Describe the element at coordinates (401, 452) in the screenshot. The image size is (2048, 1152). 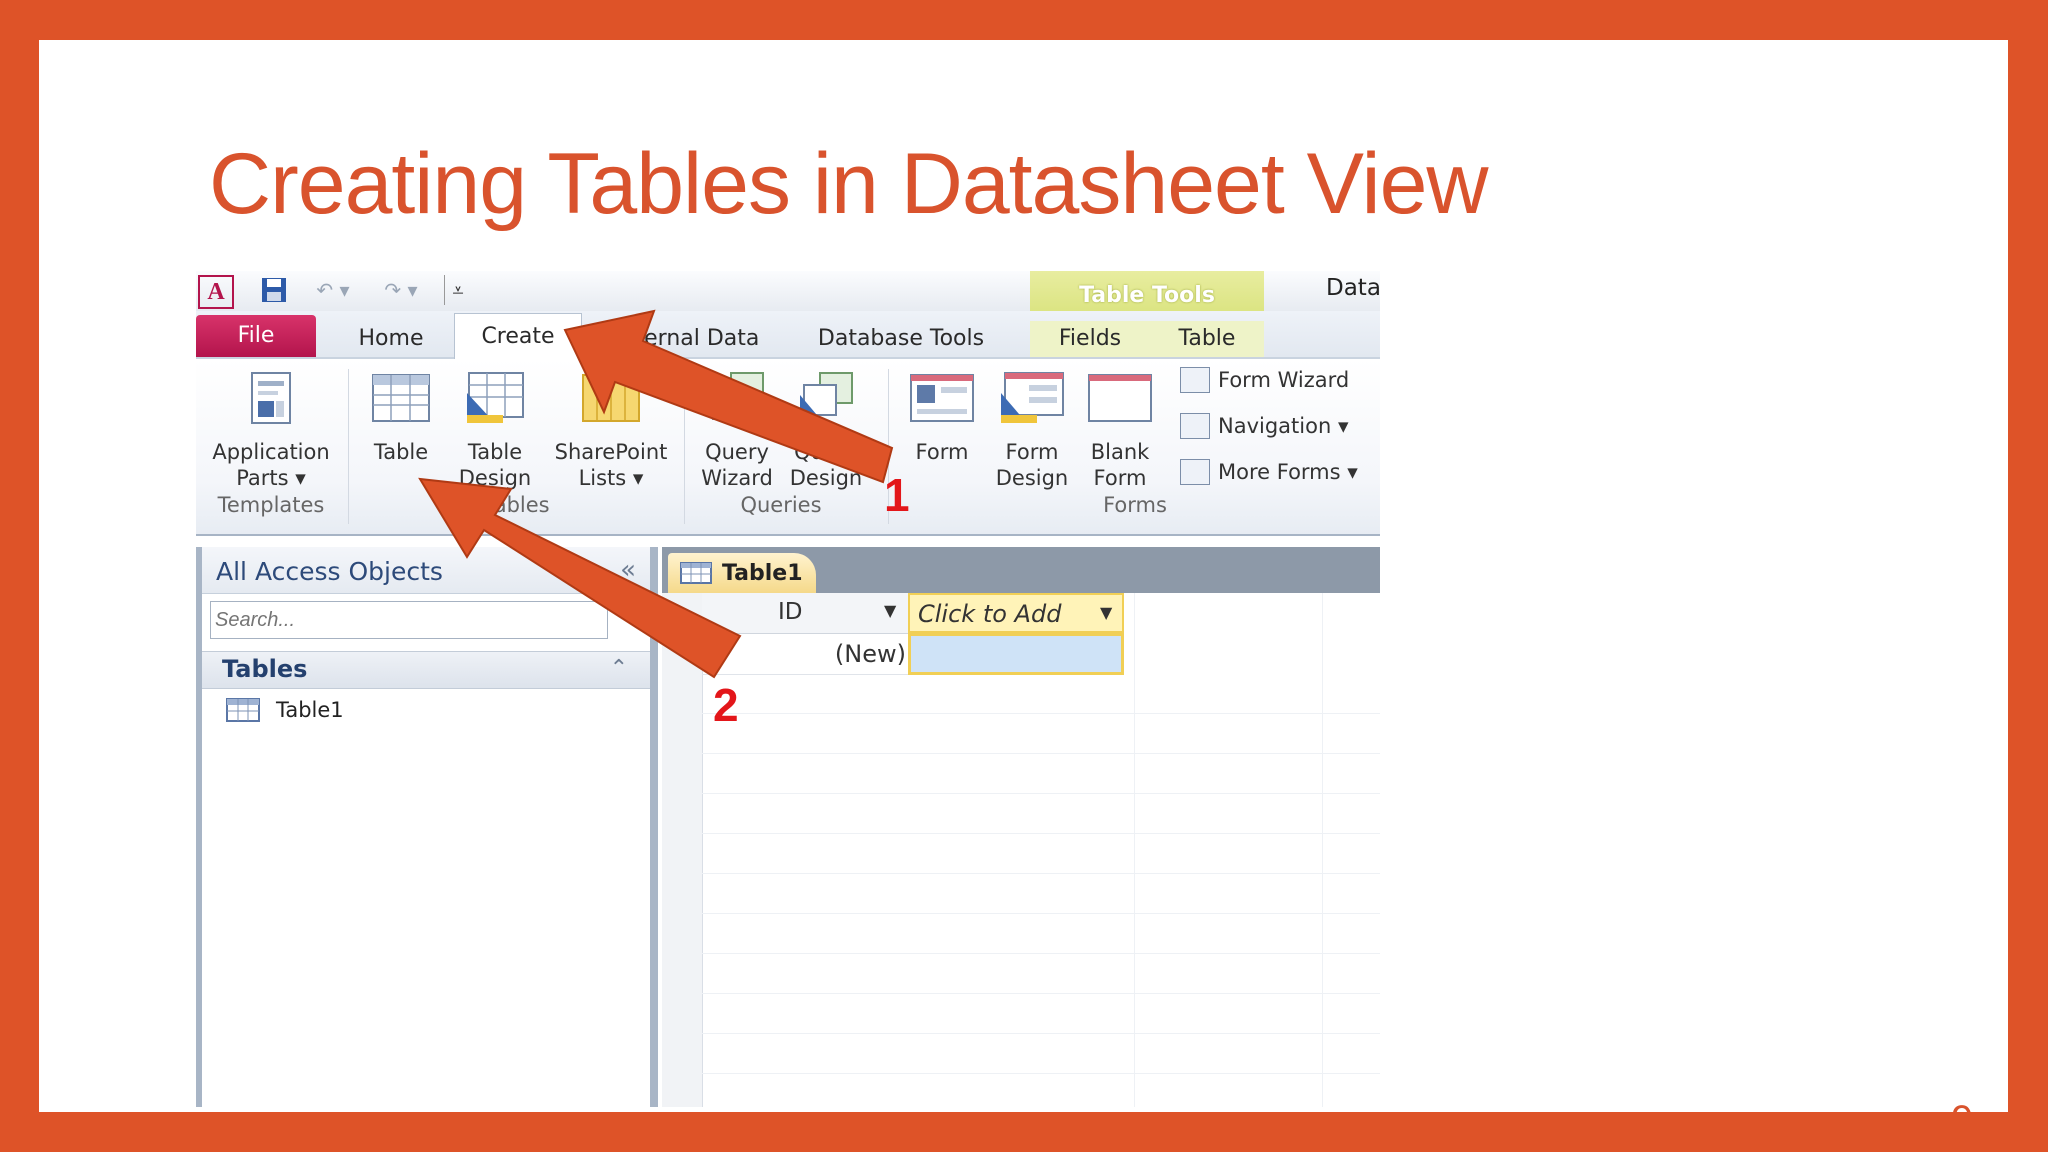
I see `table-button-label: Table` at that location.